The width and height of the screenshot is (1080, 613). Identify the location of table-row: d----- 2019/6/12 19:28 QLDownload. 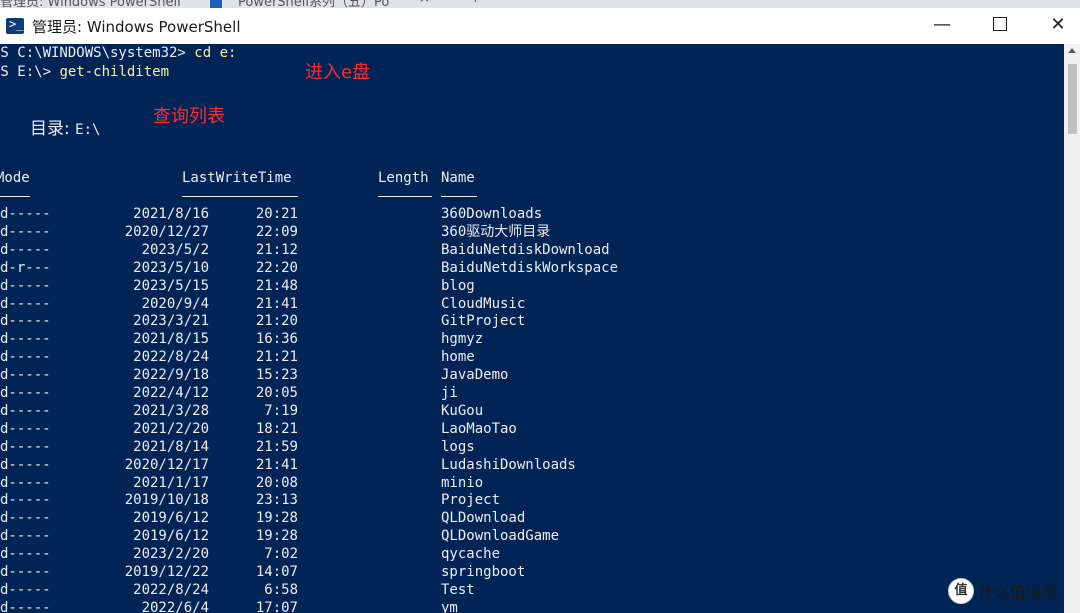
(532, 518).